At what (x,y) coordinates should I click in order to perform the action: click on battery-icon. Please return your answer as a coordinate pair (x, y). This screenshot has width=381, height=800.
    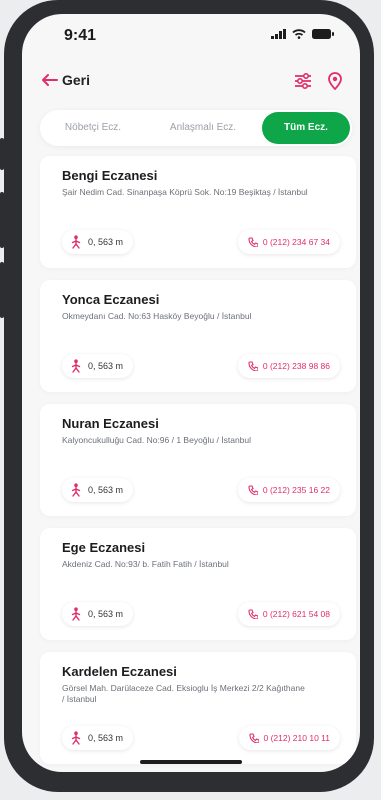
    Looking at the image, I should click on (323, 34).